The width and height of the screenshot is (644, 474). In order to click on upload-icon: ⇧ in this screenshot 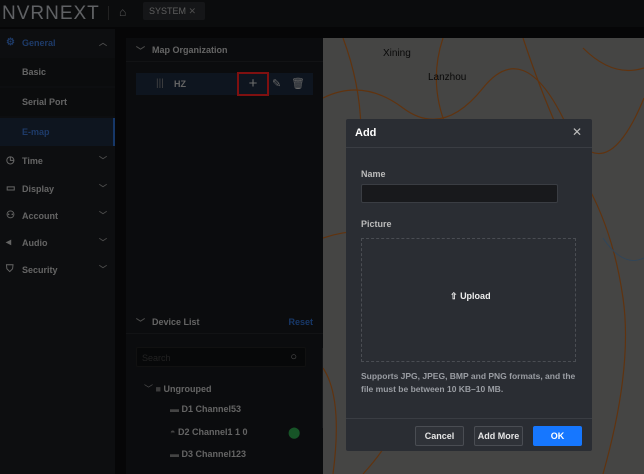, I will do `click(454, 296)`.